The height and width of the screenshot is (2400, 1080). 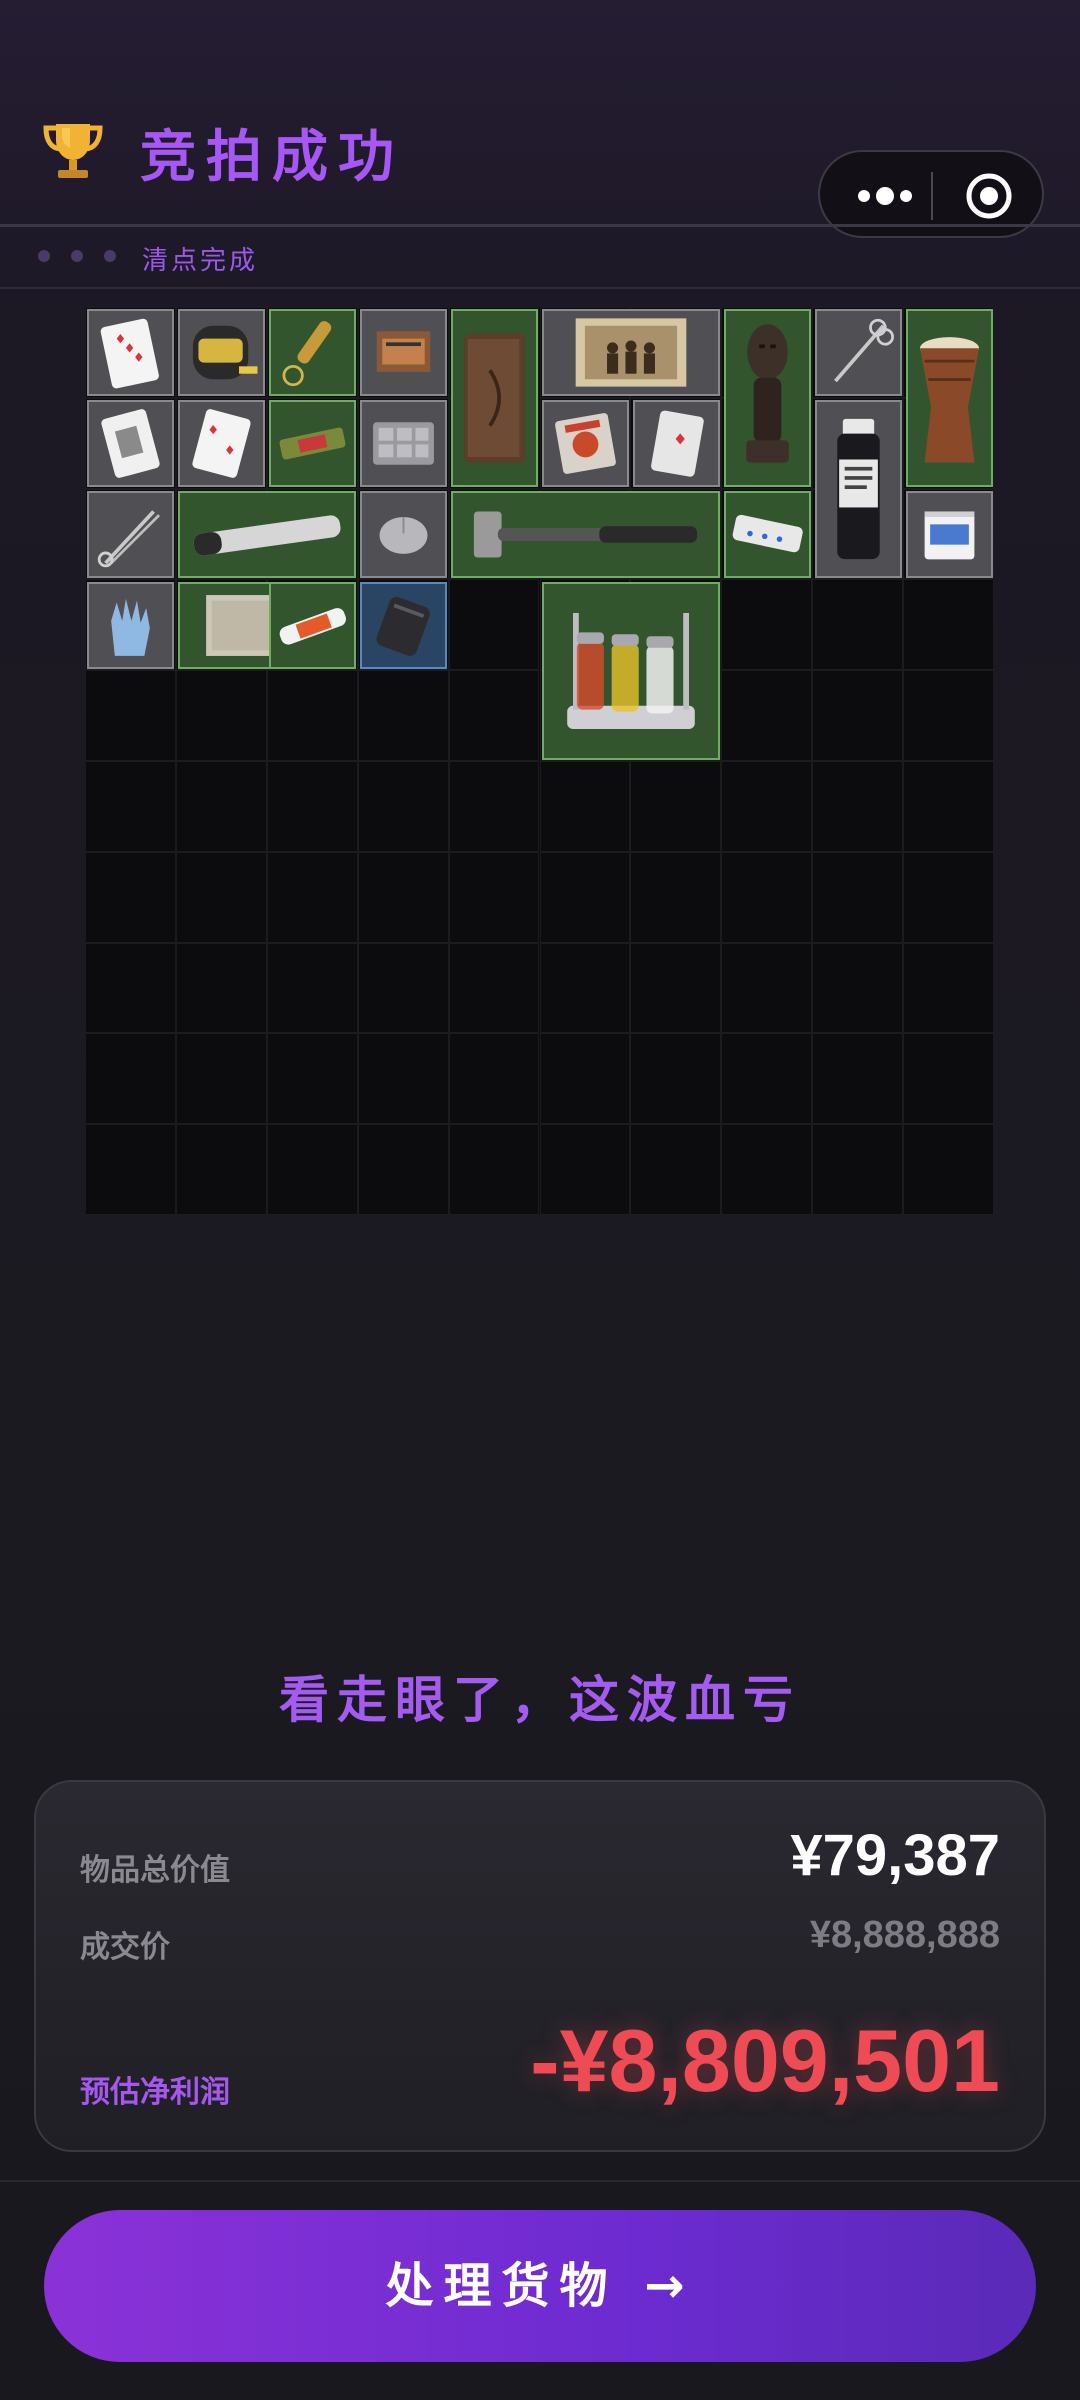 What do you see at coordinates (83, 257) in the screenshot?
I see `progress-dots` at bounding box center [83, 257].